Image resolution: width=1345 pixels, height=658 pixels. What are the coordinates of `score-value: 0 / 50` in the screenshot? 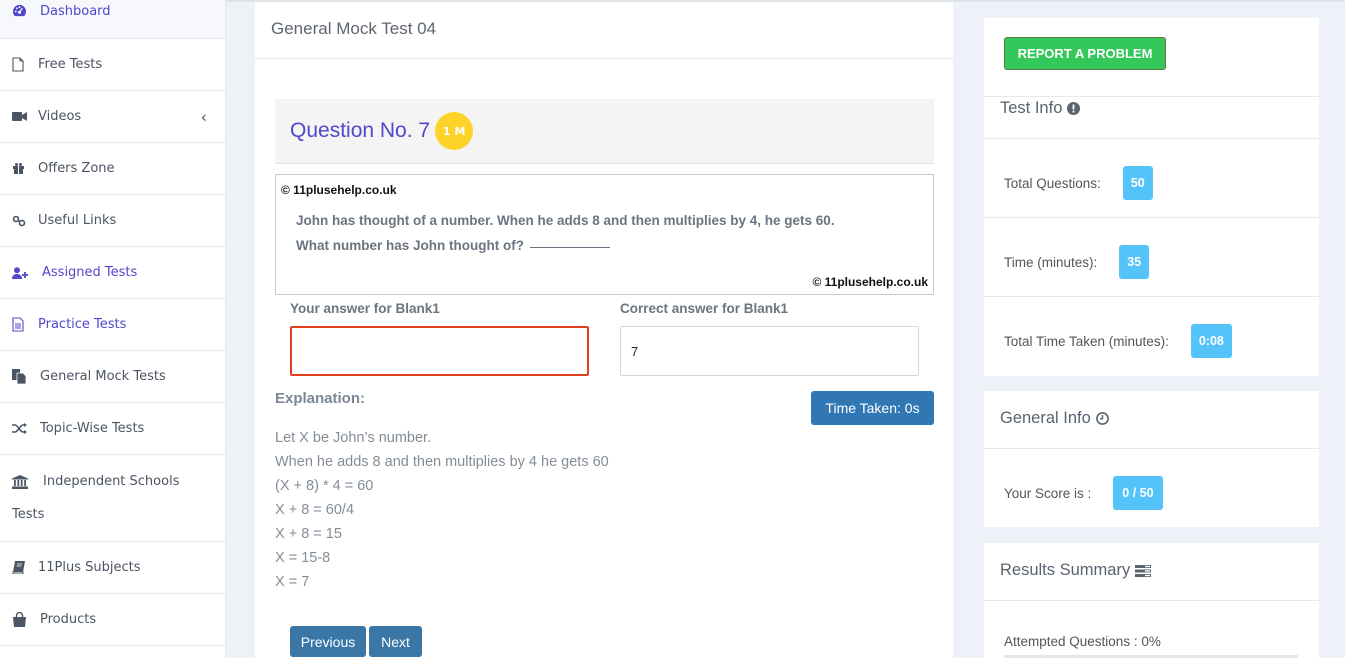 It's located at (1138, 493).